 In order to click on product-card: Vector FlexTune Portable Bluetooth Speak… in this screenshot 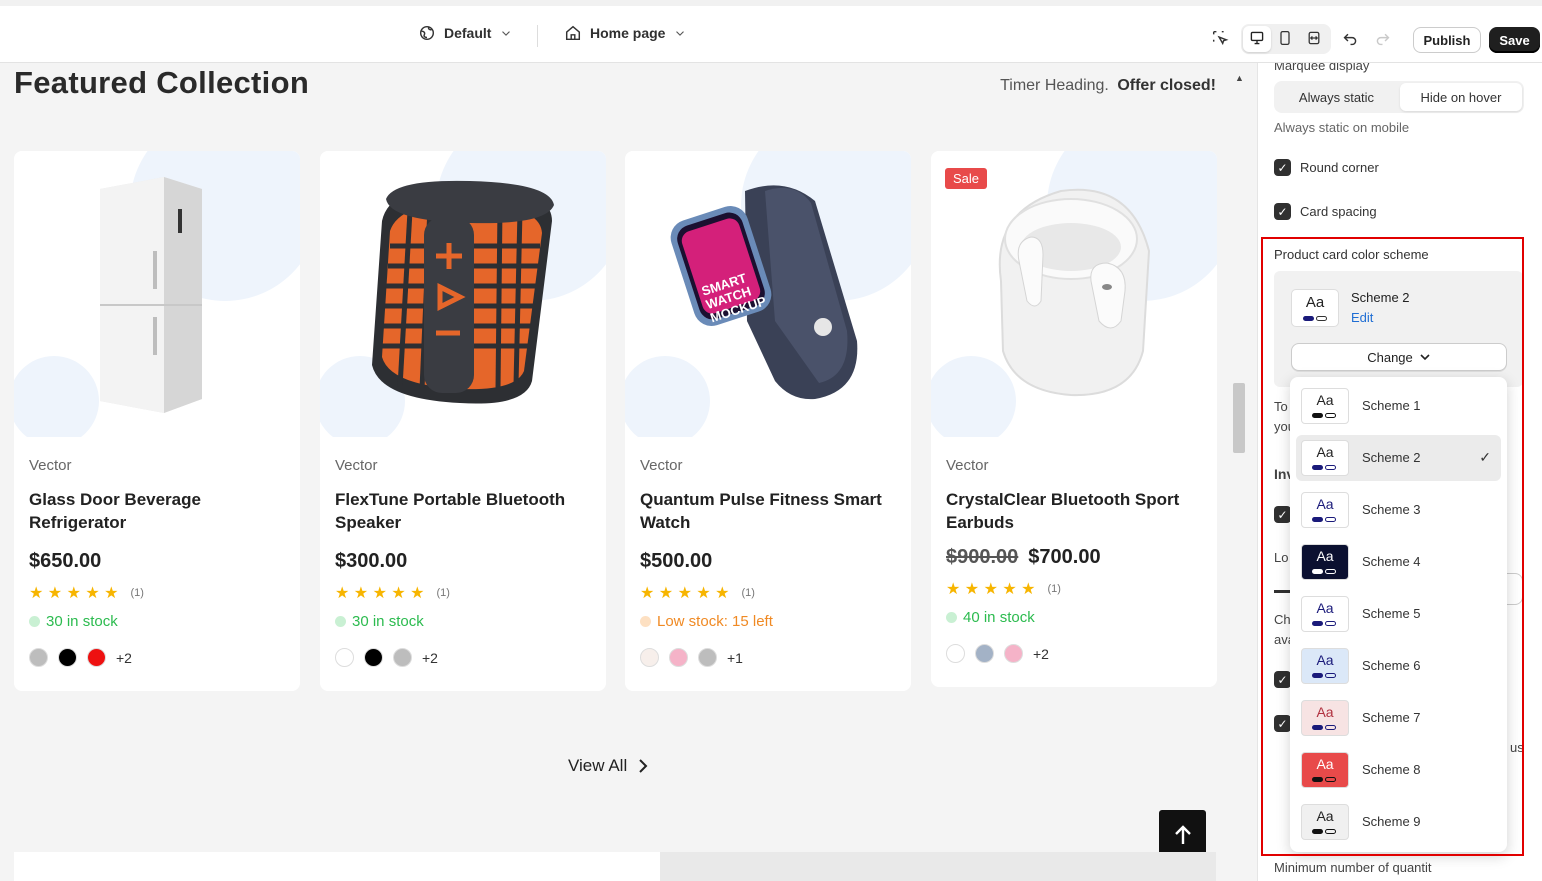, I will do `click(463, 421)`.